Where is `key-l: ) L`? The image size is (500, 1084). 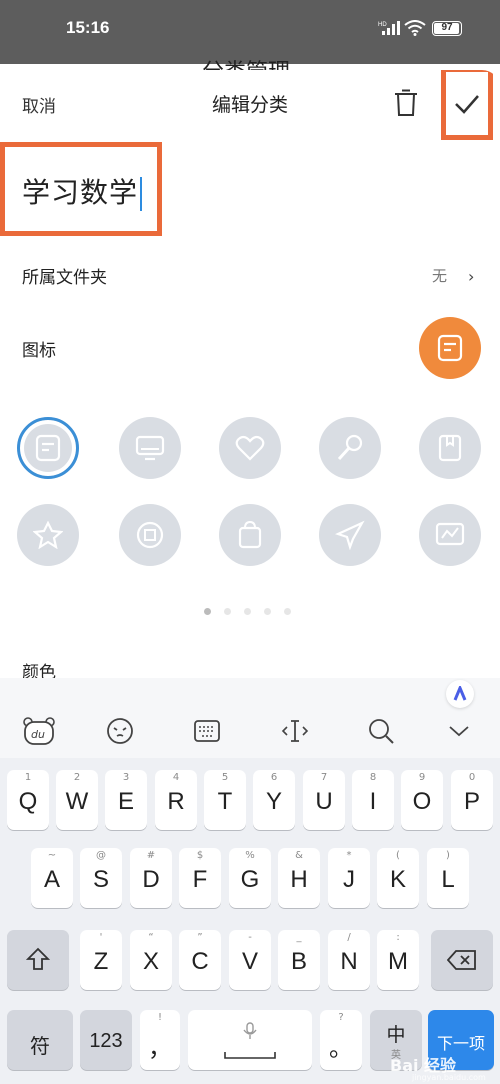
key-l: ) L is located at coordinates (448, 878).